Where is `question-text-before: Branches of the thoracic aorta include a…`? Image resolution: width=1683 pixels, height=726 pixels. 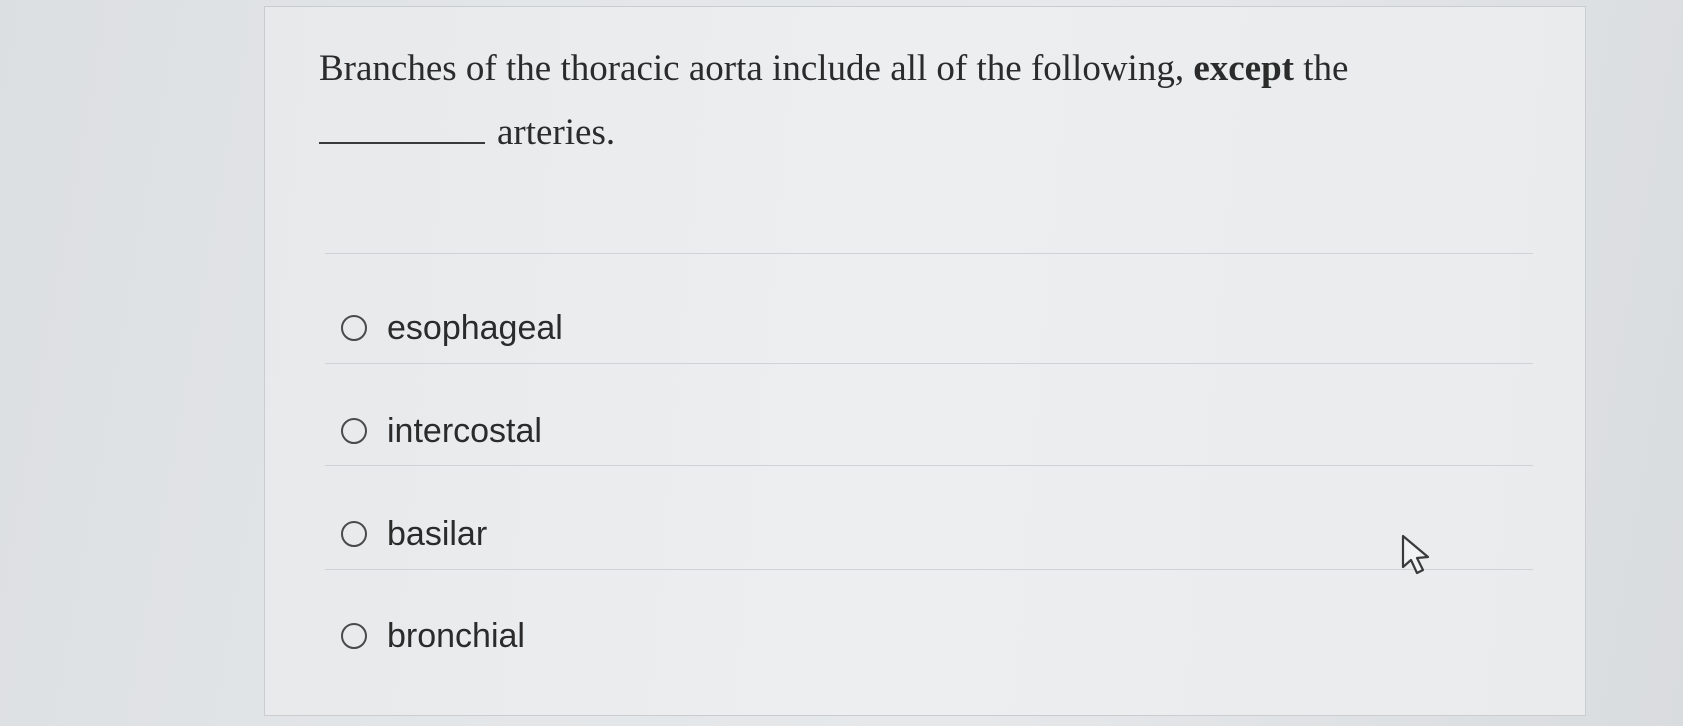
question-text-before: Branches of the thoracic aorta include a… is located at coordinates (752, 68).